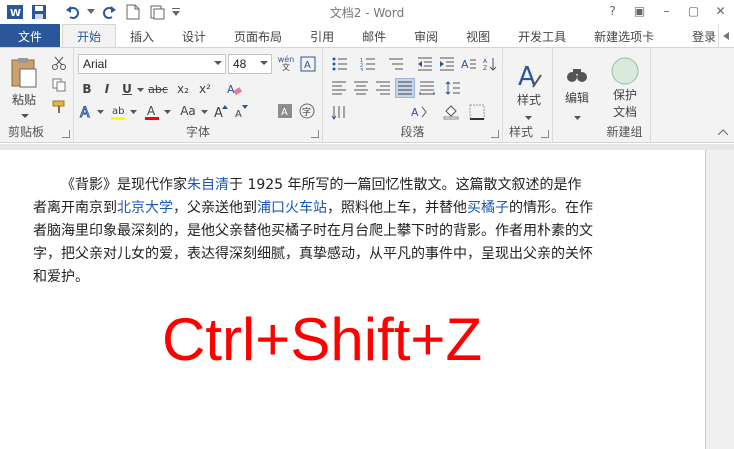 The width and height of the screenshot is (734, 449). I want to click on paragraph-group: 123 A AZ A 段落, so click(413, 95).